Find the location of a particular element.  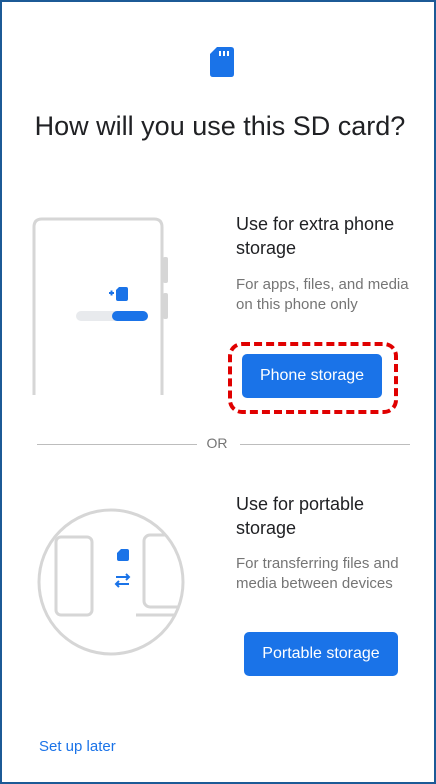

divider-or-label: OR is located at coordinates (217, 443).